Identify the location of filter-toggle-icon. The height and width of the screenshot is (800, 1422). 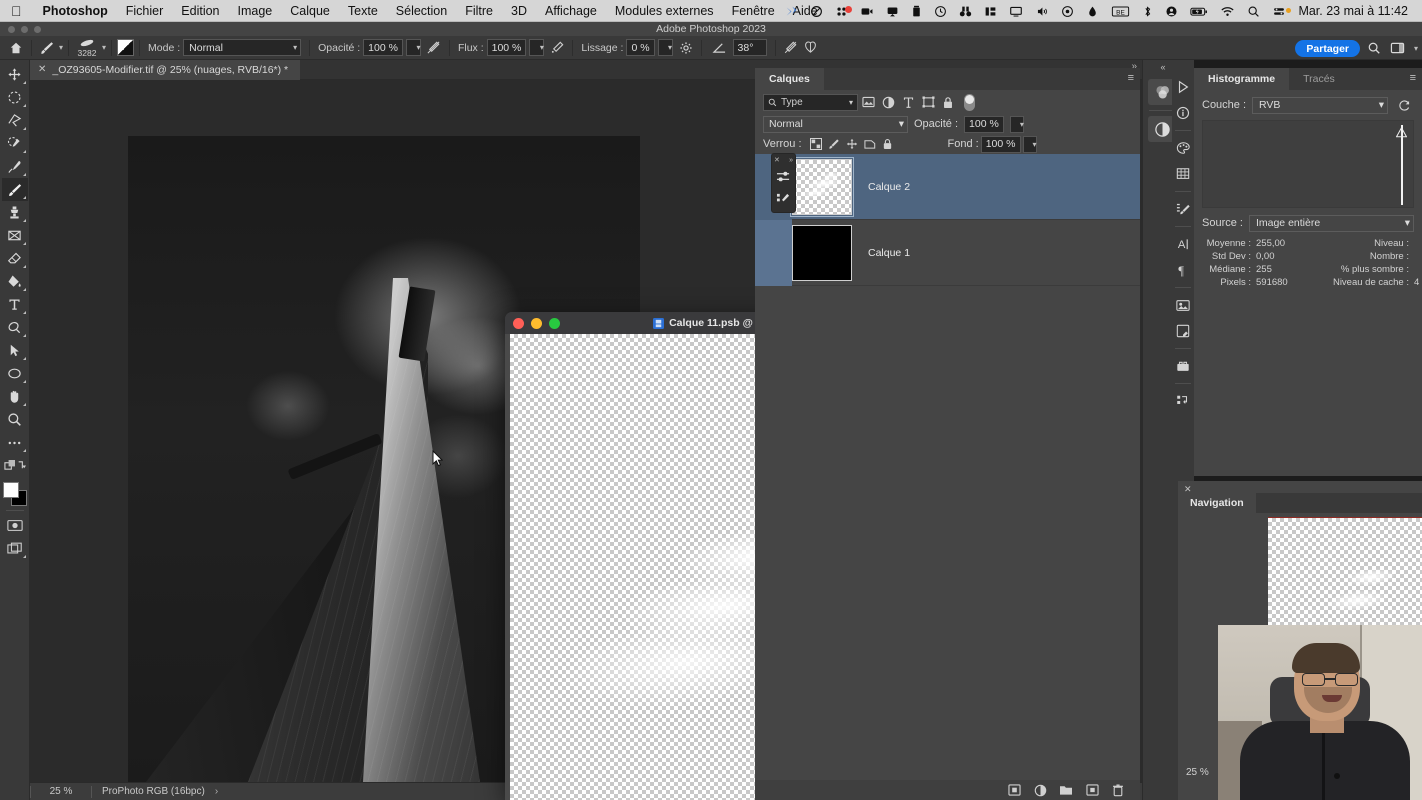
(969, 102).